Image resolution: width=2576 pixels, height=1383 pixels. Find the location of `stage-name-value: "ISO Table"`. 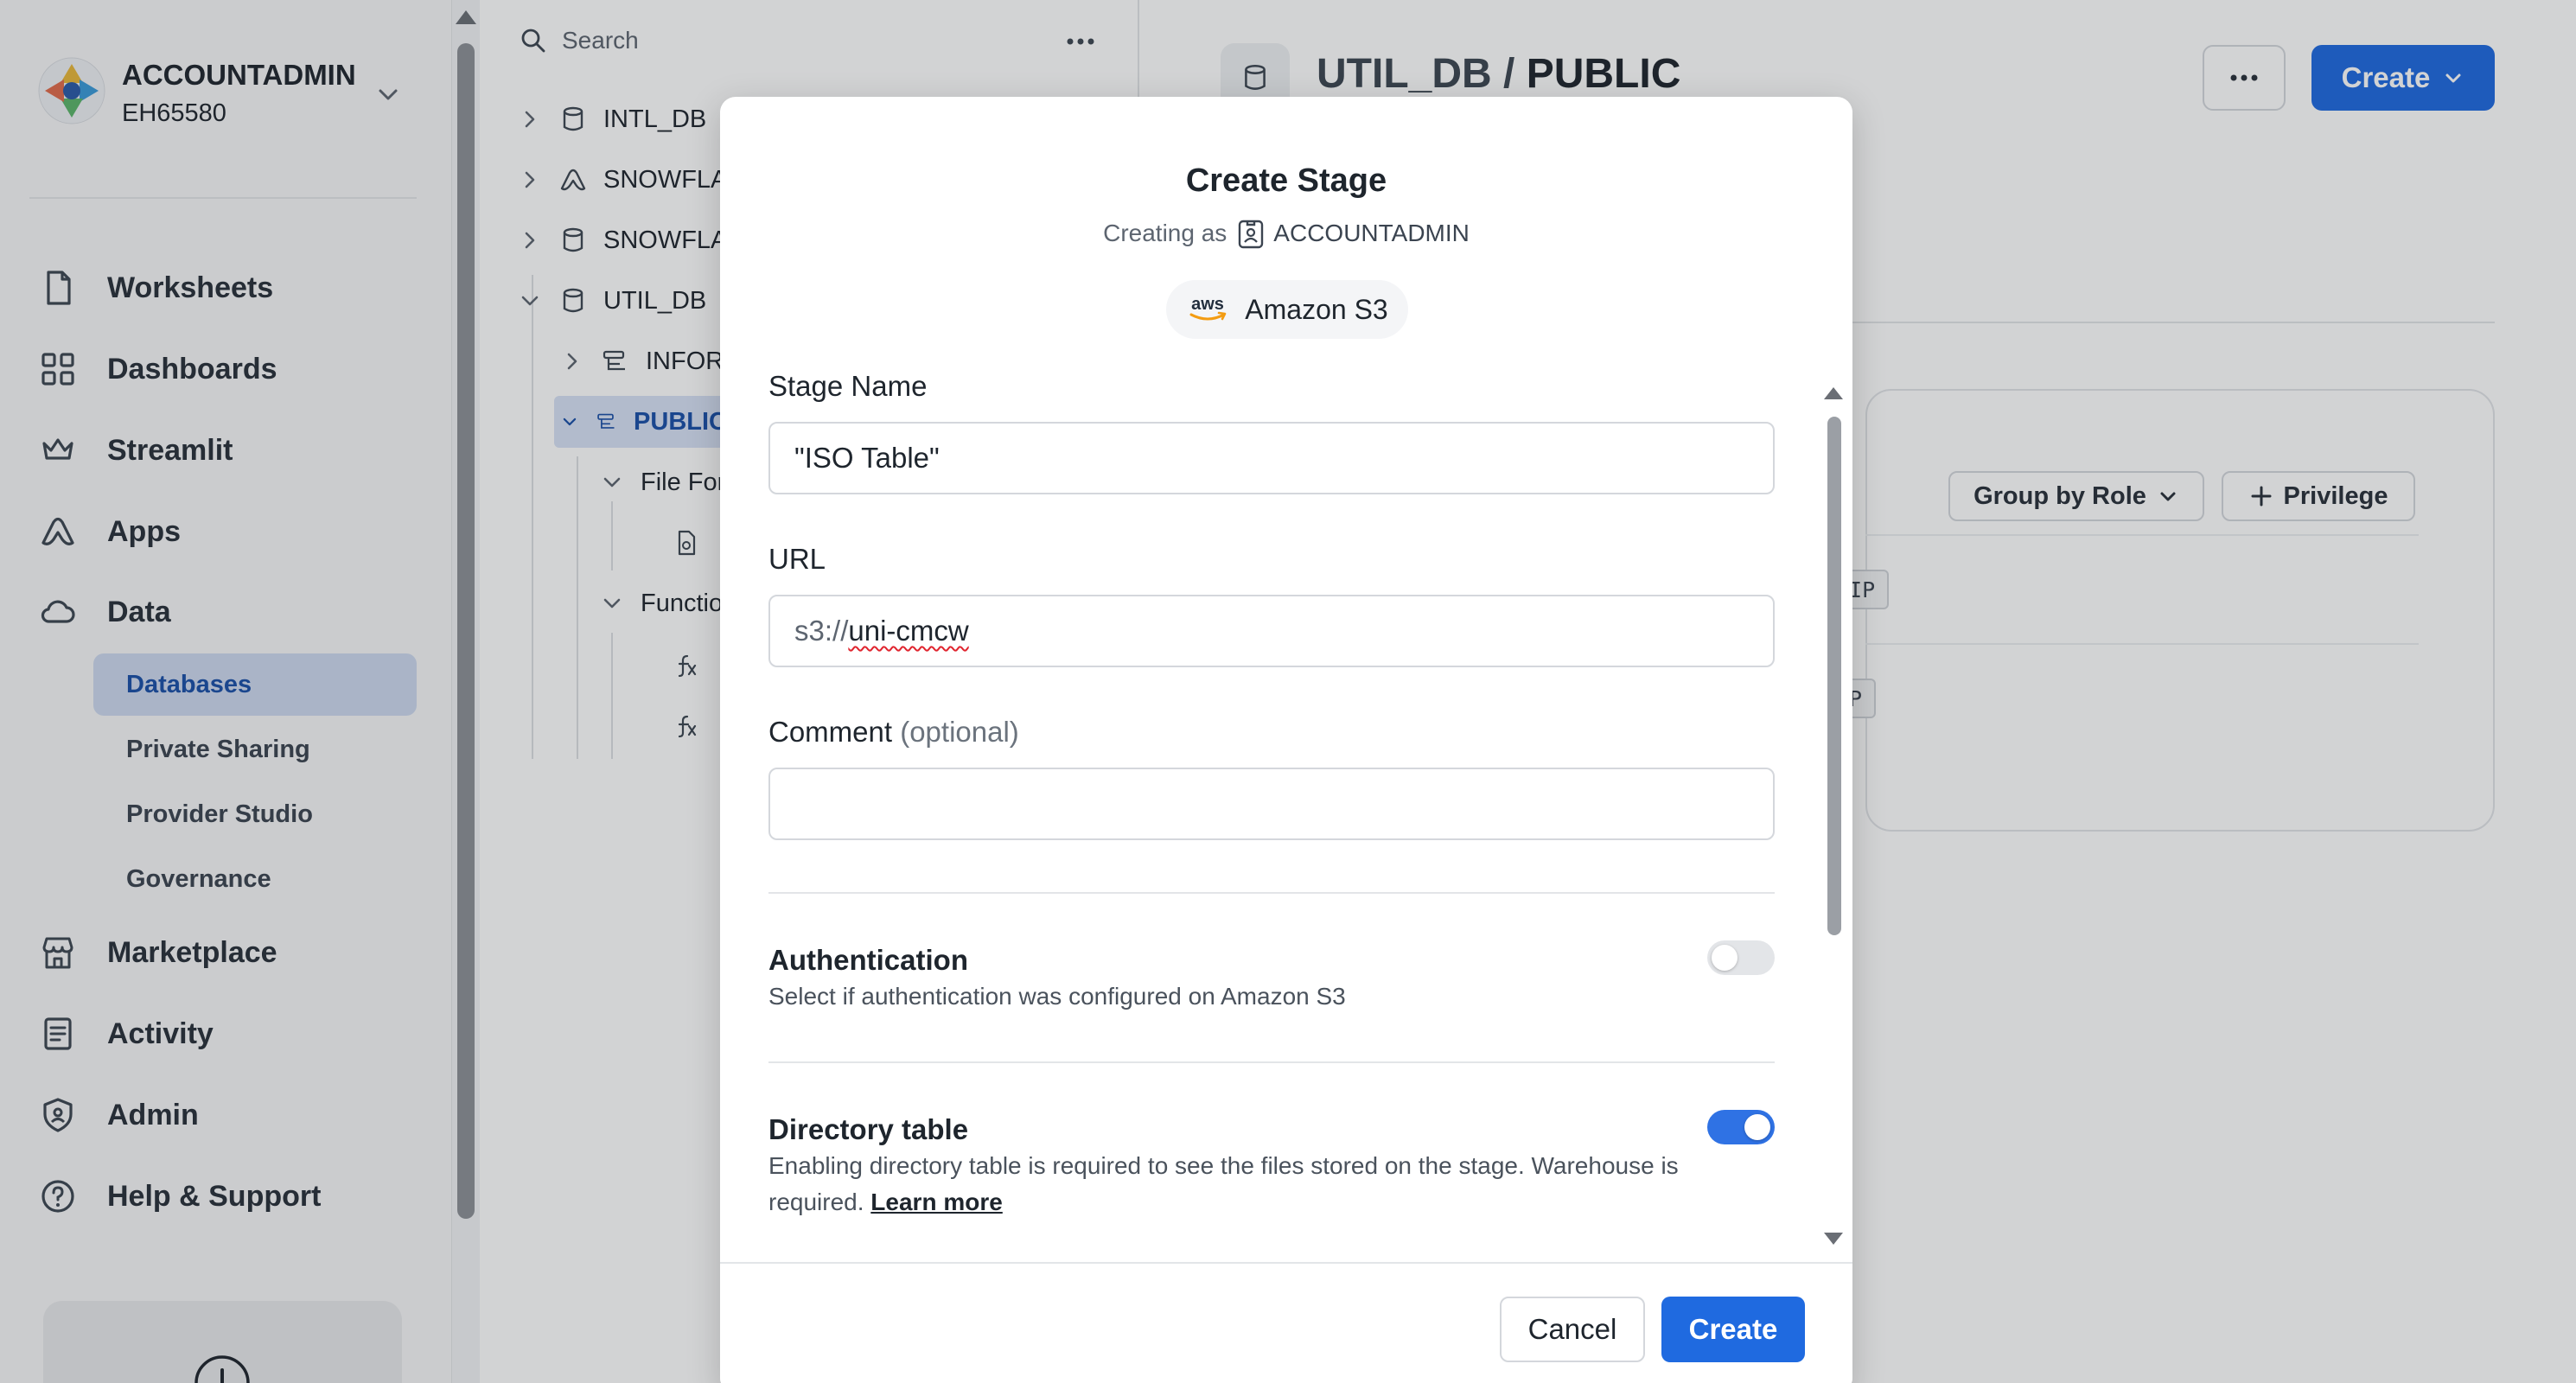

stage-name-value: "ISO Table" is located at coordinates (867, 458).